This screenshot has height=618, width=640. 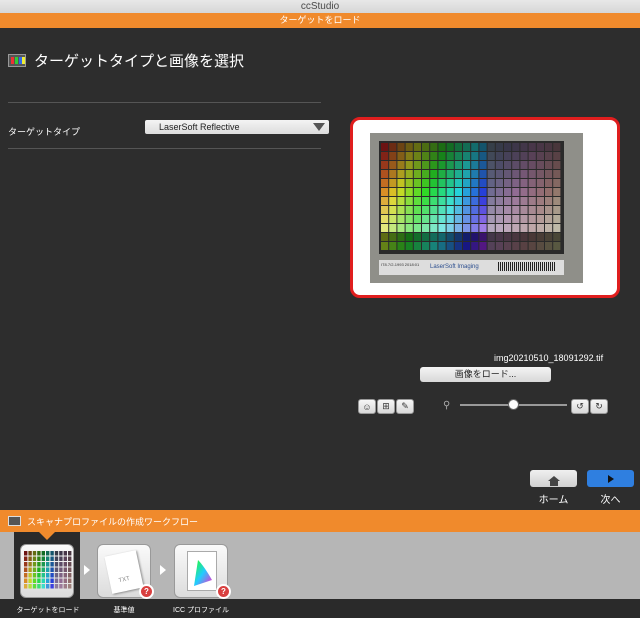 I want to click on rotate-right-icon: ↻, so click(x=599, y=406).